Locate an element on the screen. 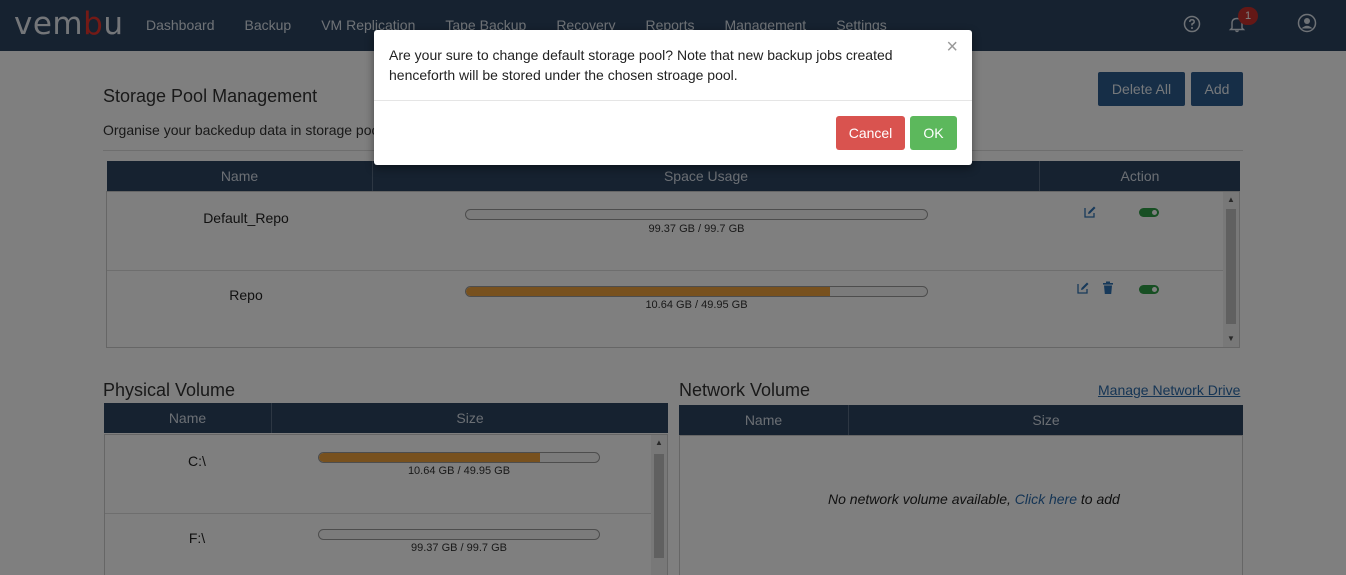  ok-button: OK is located at coordinates (933, 133).